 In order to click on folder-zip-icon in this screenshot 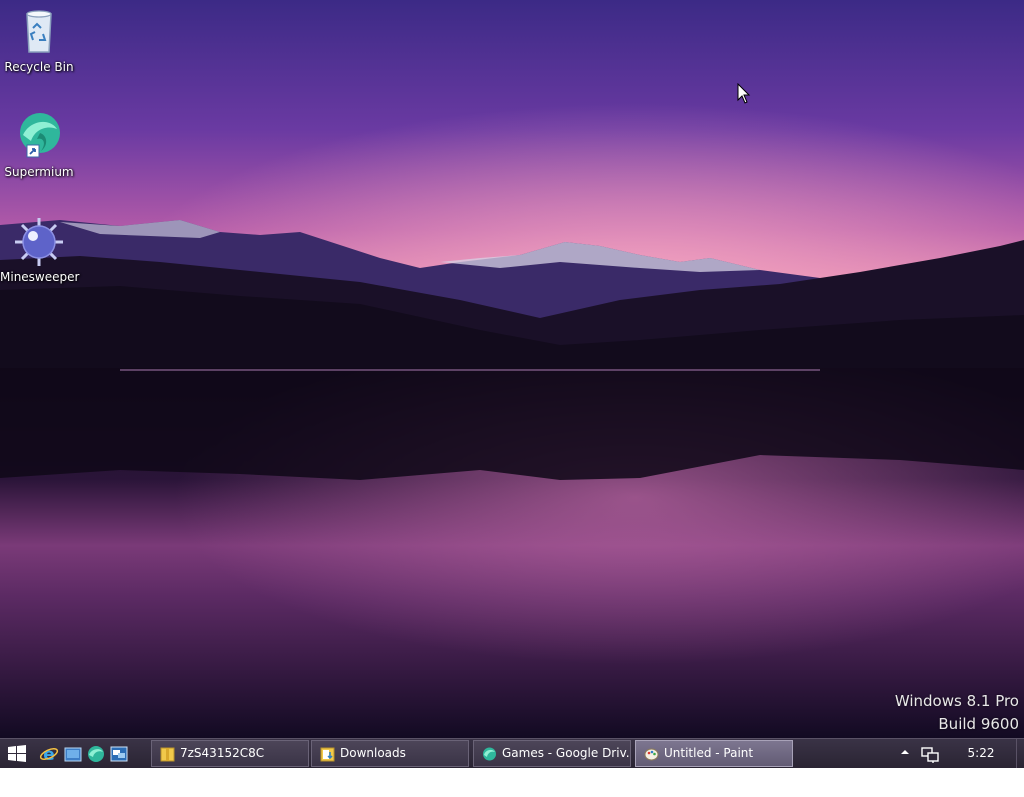, I will do `click(167, 754)`.